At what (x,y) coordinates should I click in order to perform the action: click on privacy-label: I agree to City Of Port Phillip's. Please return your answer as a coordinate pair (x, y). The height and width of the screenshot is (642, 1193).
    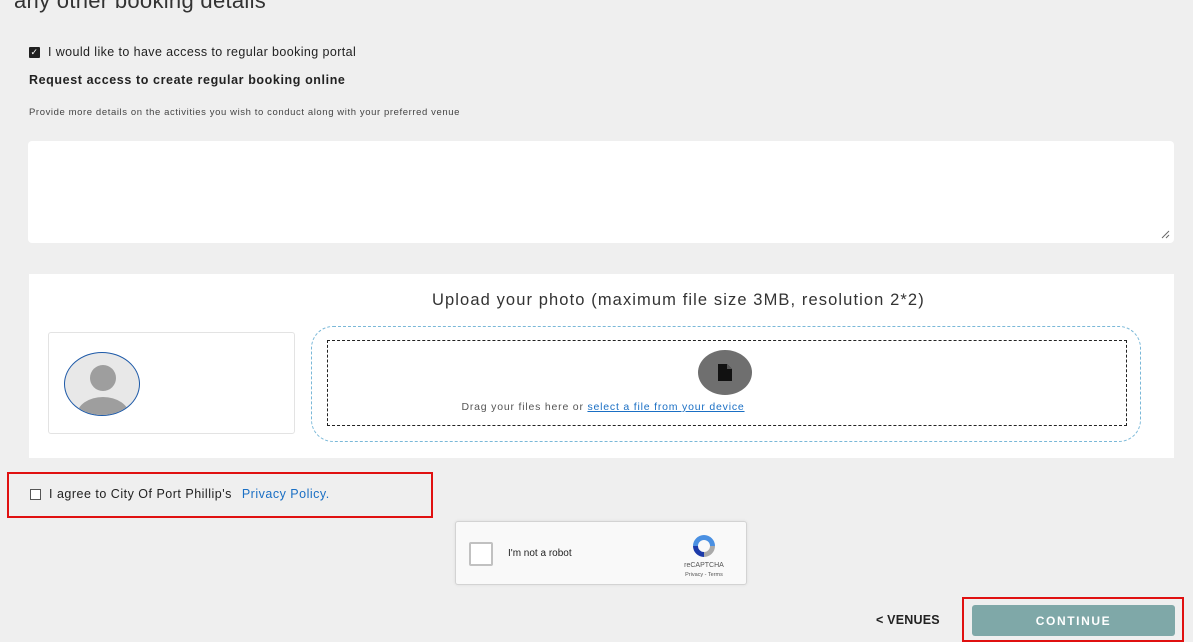
    Looking at the image, I should click on (140, 494).